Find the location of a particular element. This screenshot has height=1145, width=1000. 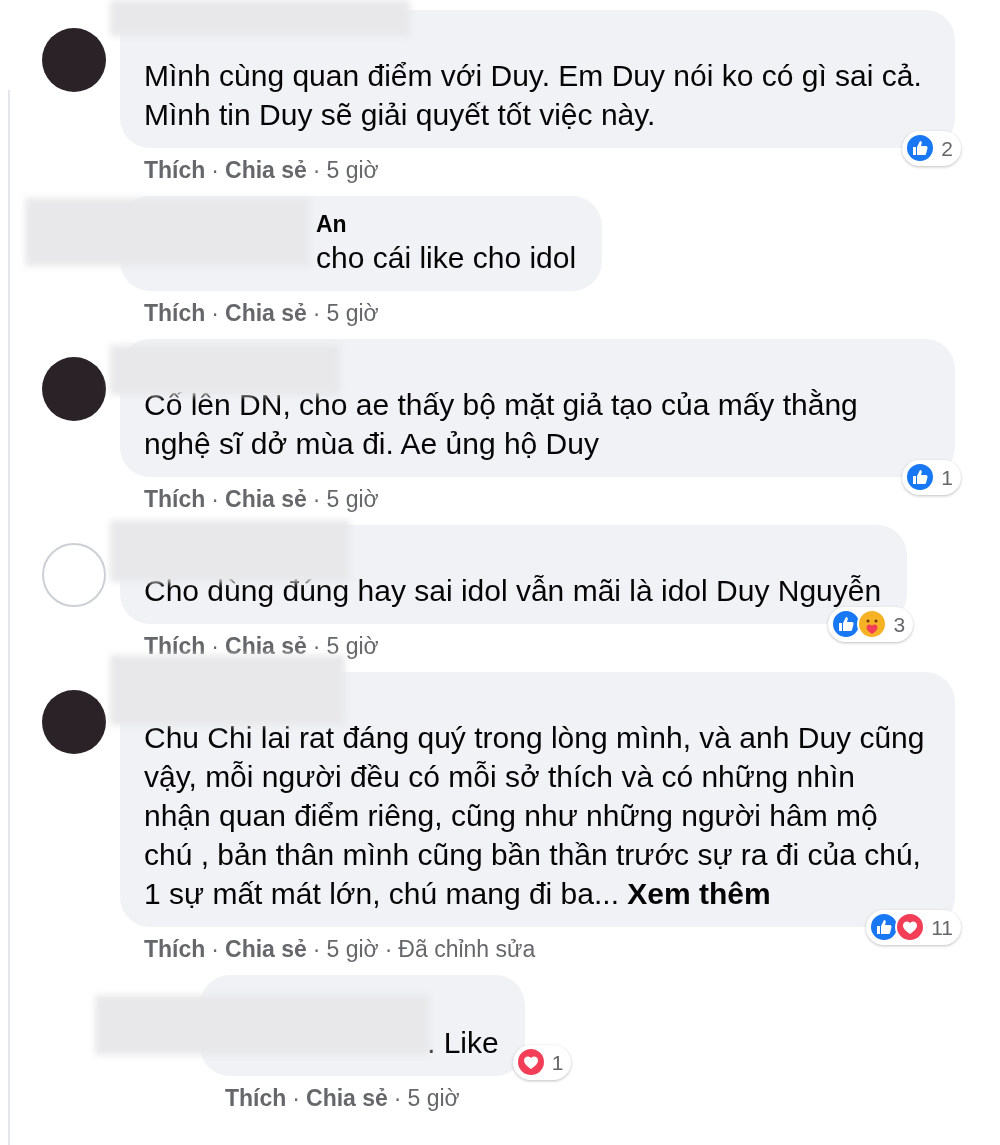

reaction-summary: 11 is located at coordinates (913, 927).